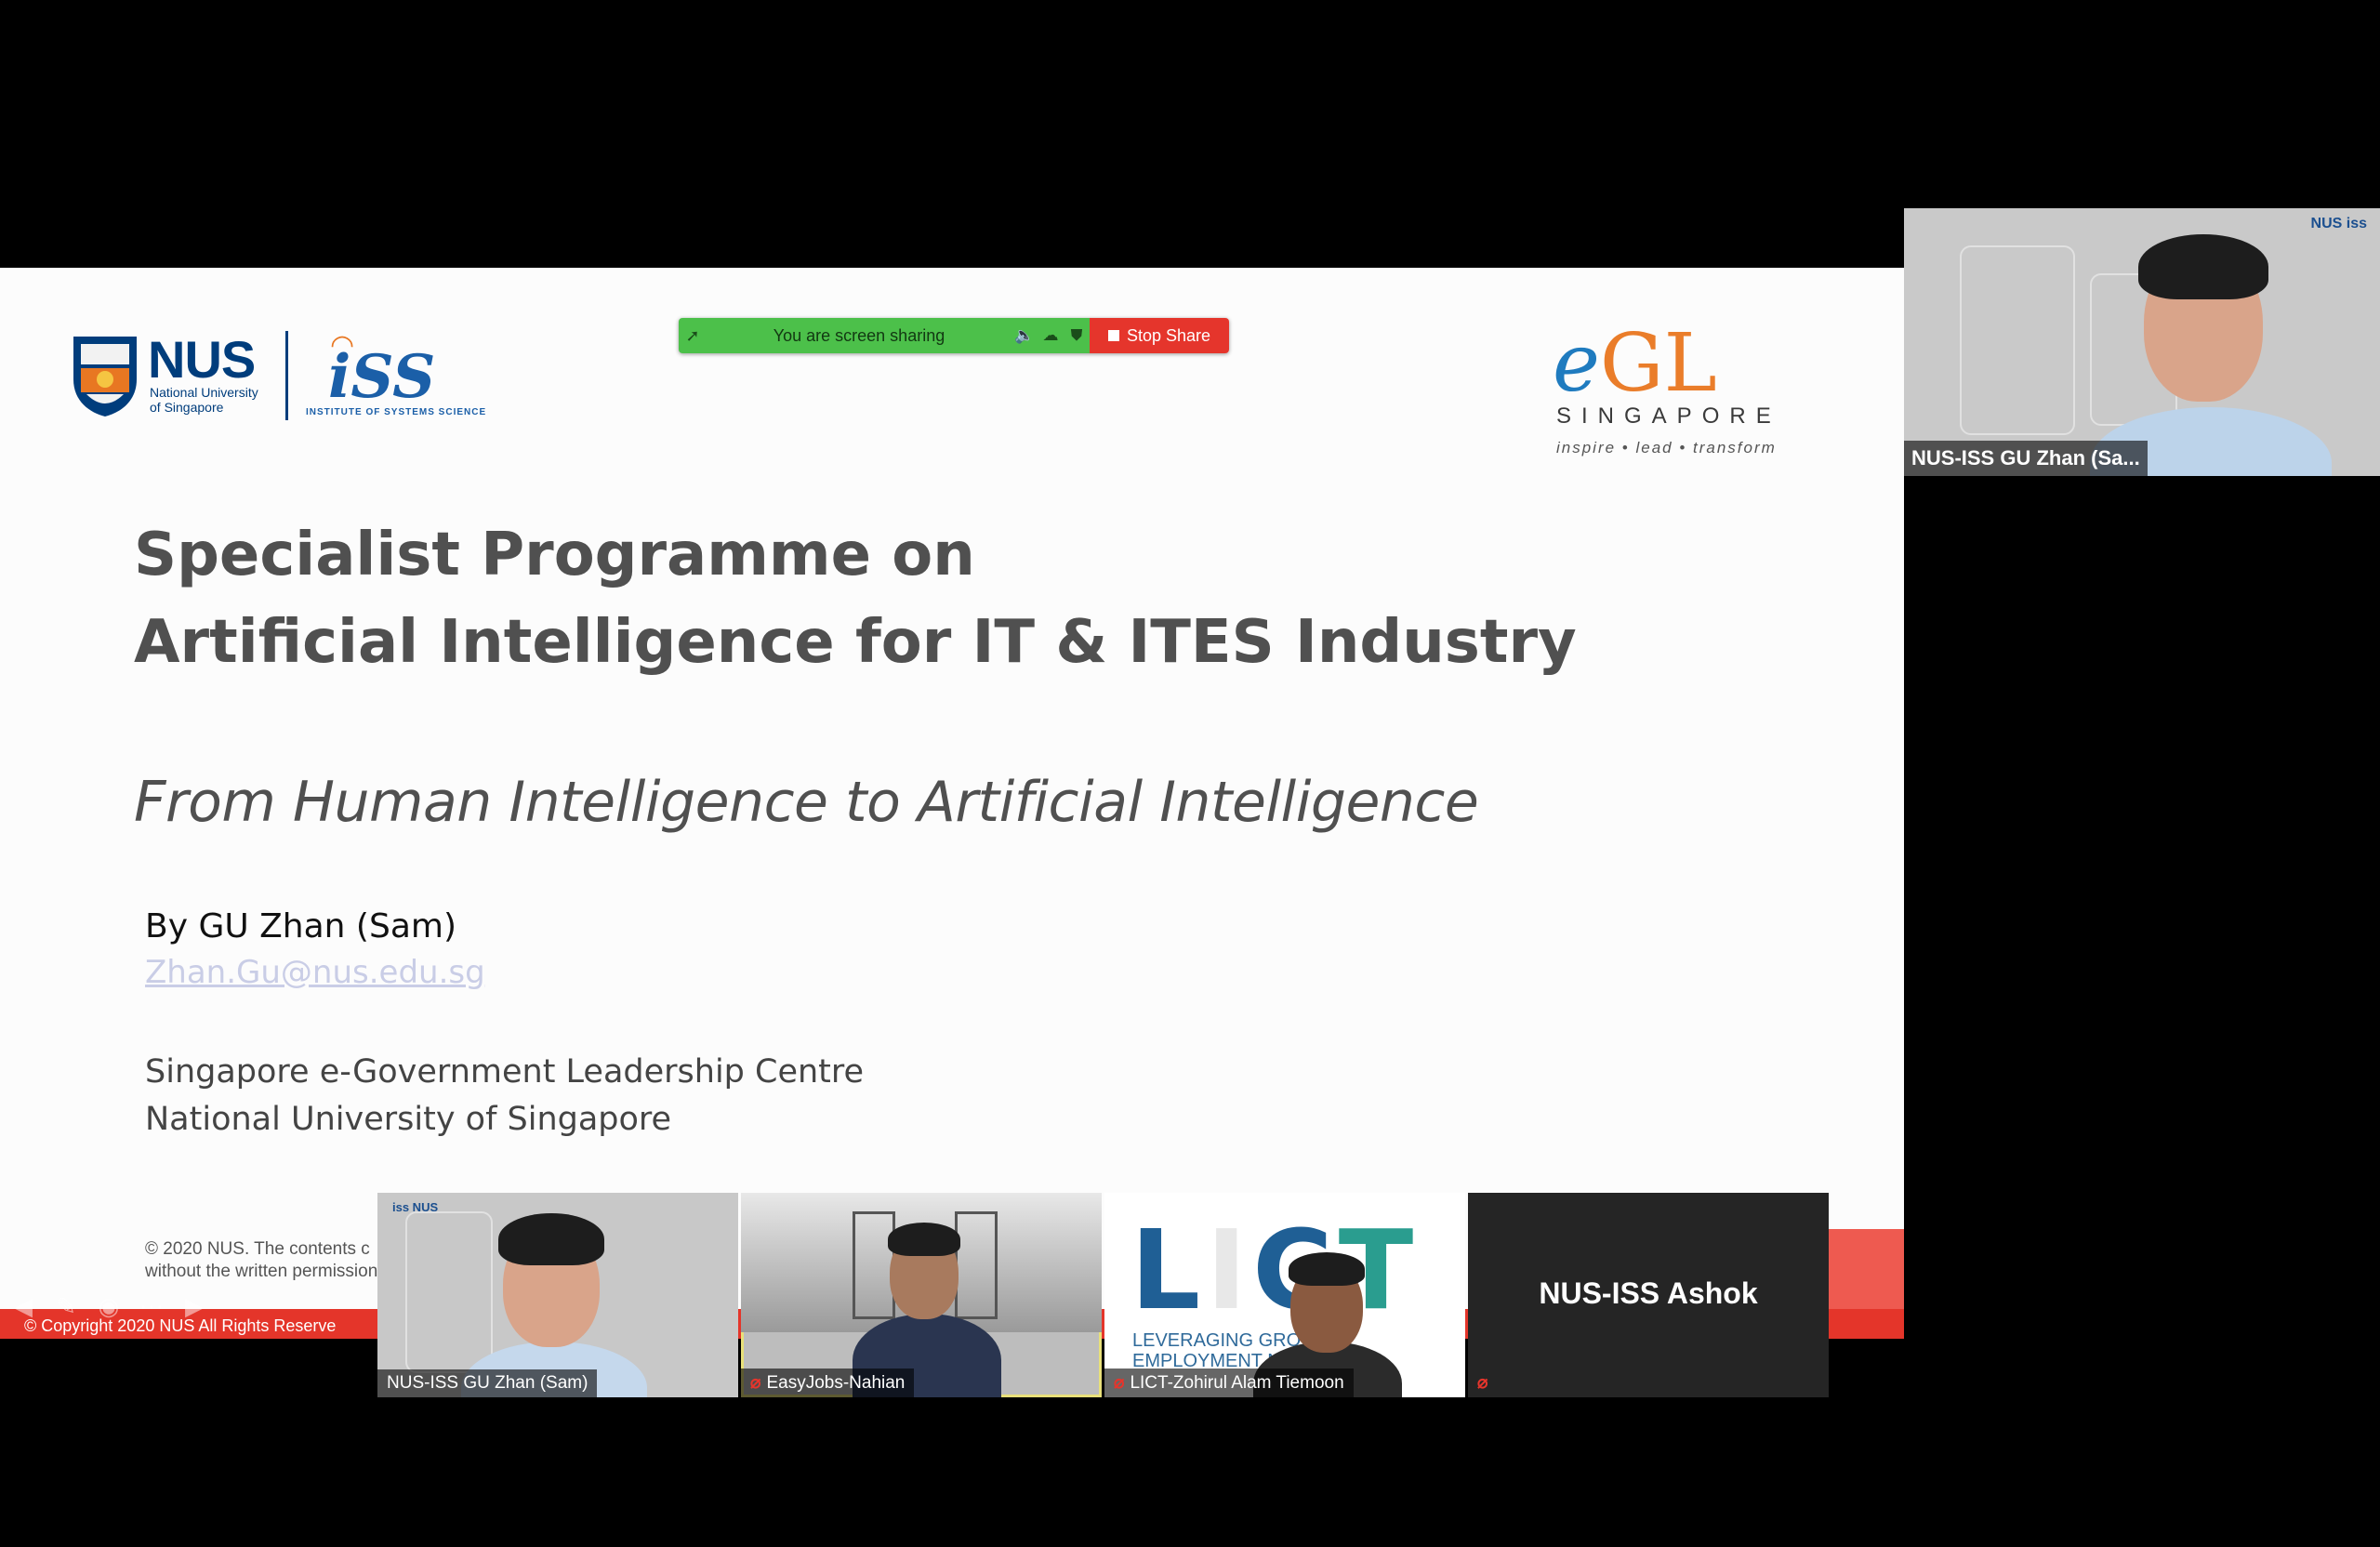  What do you see at coordinates (382, 377) in the screenshot?
I see `iss-logo-text: iSS` at bounding box center [382, 377].